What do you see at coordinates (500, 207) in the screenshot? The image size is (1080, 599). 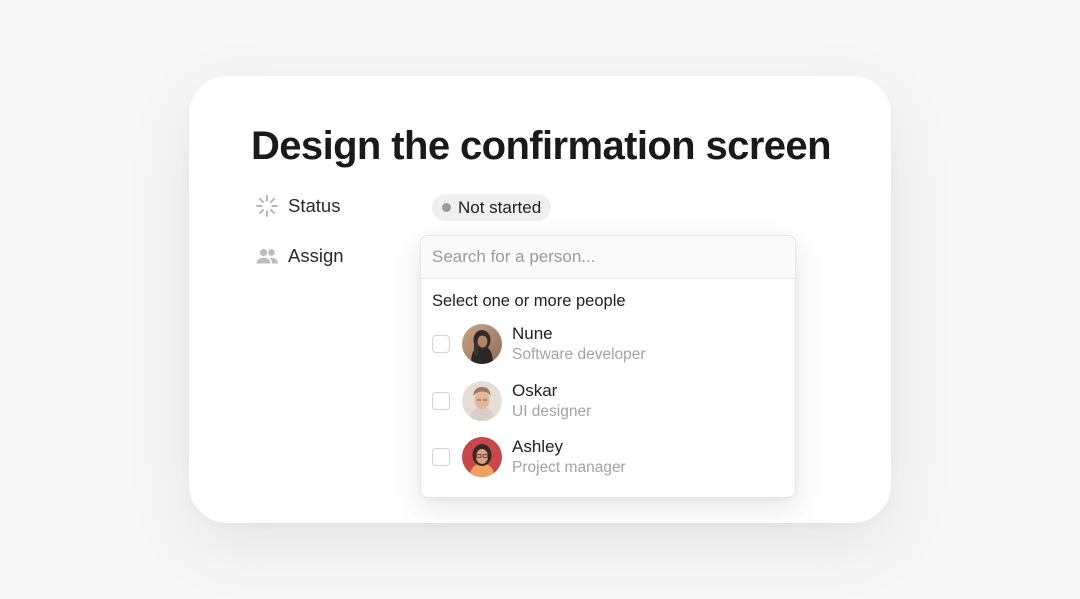 I see `status-value: Not started` at bounding box center [500, 207].